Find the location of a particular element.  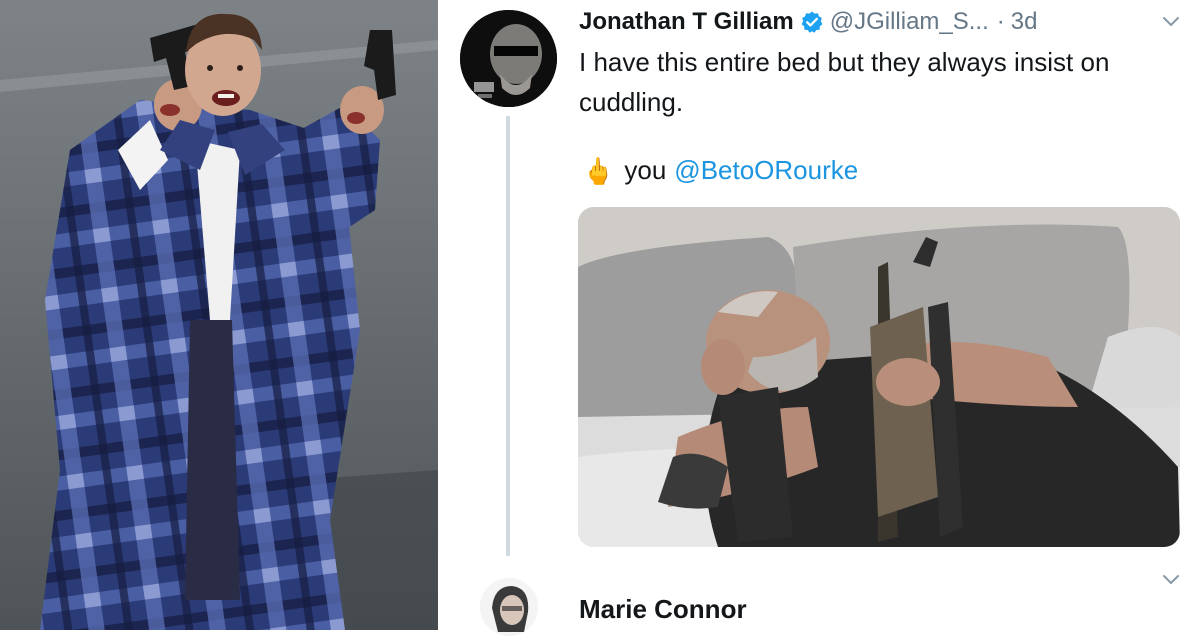

verified-badge-icon is located at coordinates (812, 22).